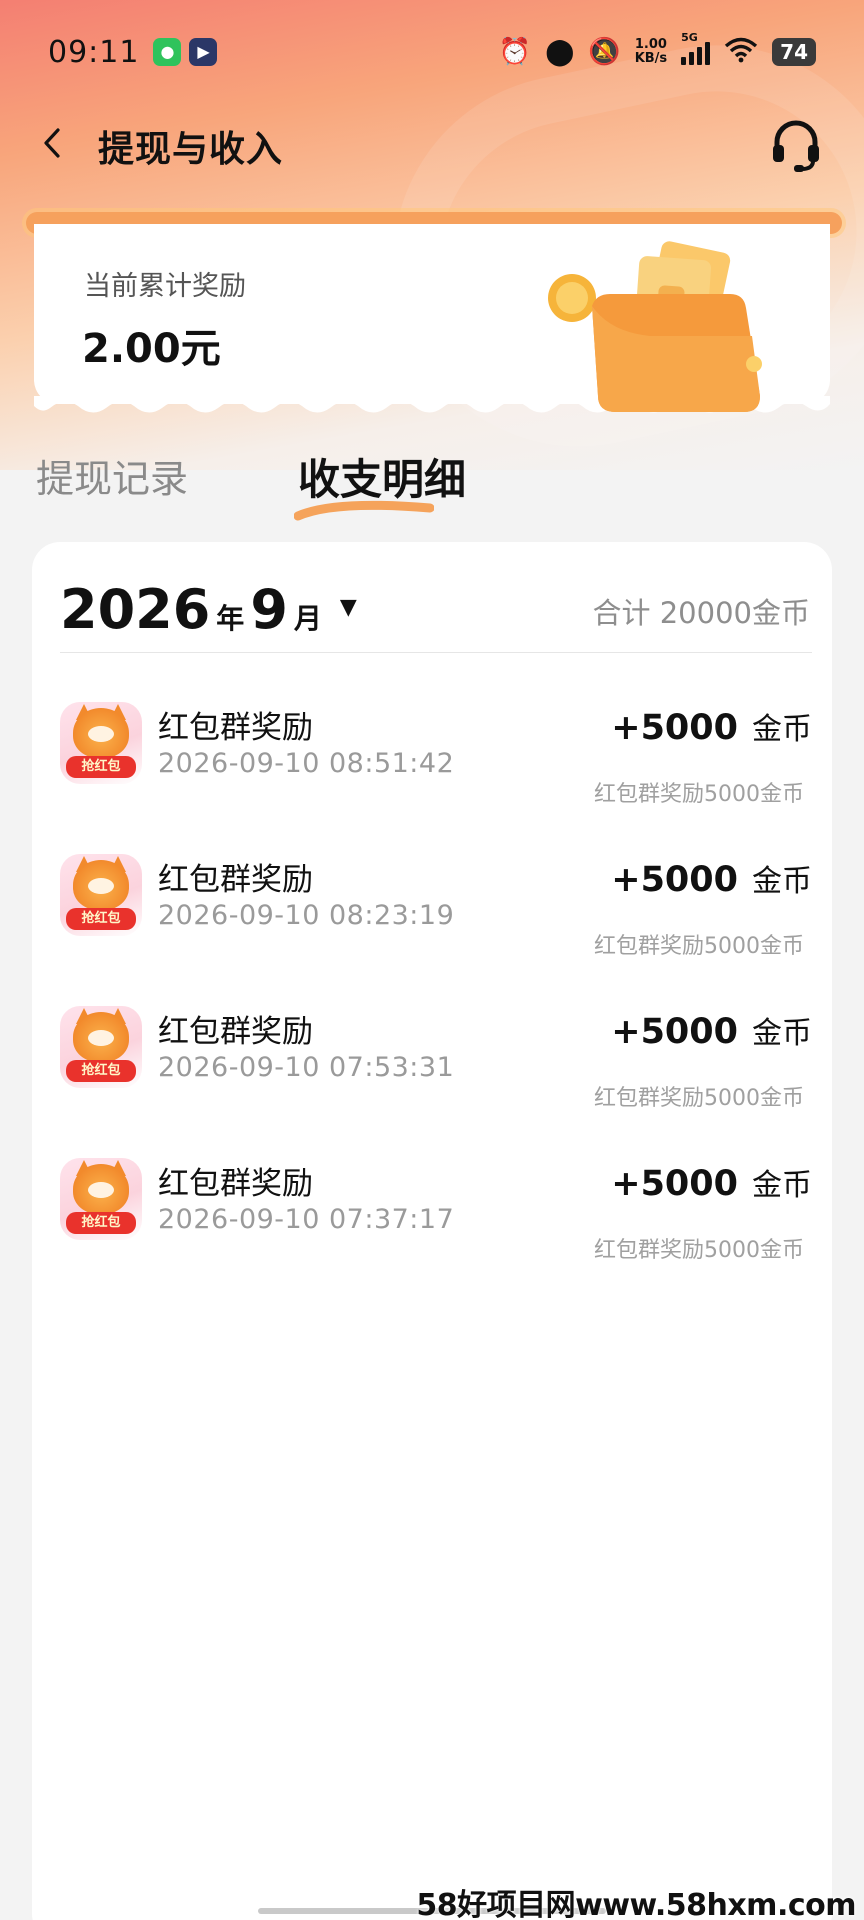 The width and height of the screenshot is (864, 1920). What do you see at coordinates (636, 1904) in the screenshot?
I see `watermark: 58好项目网www.58hxm.com` at bounding box center [636, 1904].